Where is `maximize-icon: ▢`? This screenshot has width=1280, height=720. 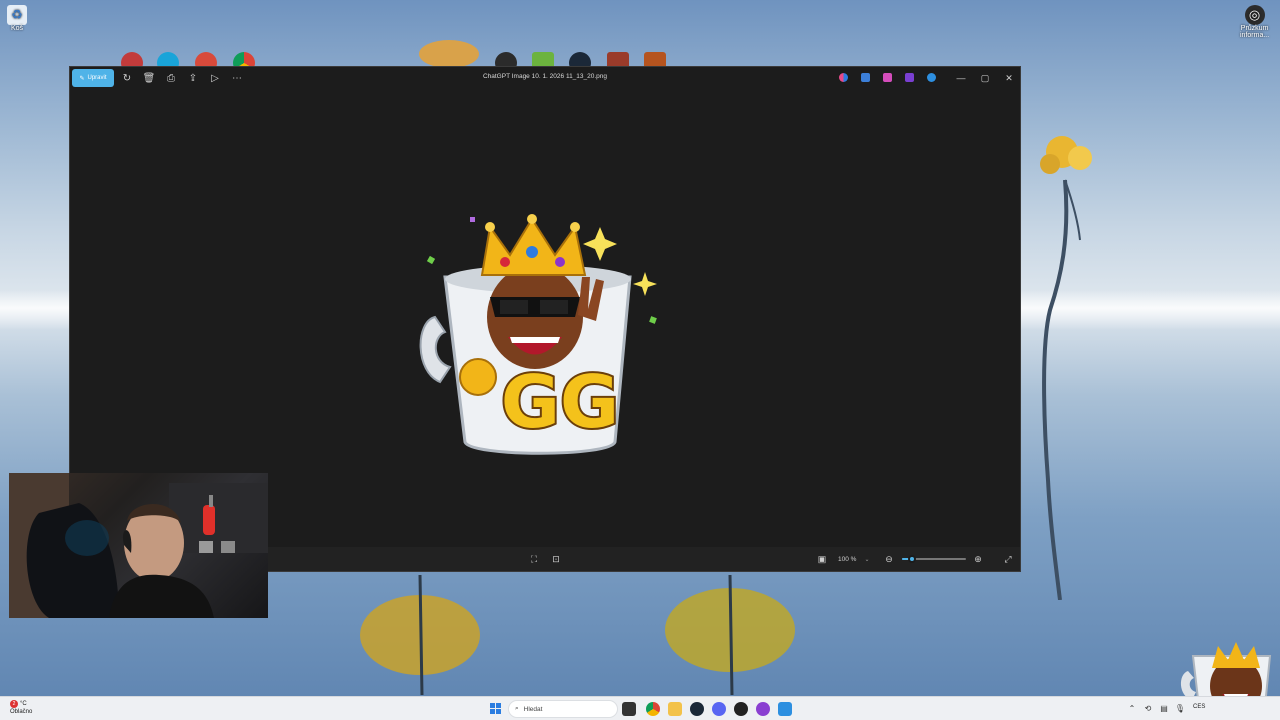
maximize-icon: ▢ is located at coordinates (985, 78).